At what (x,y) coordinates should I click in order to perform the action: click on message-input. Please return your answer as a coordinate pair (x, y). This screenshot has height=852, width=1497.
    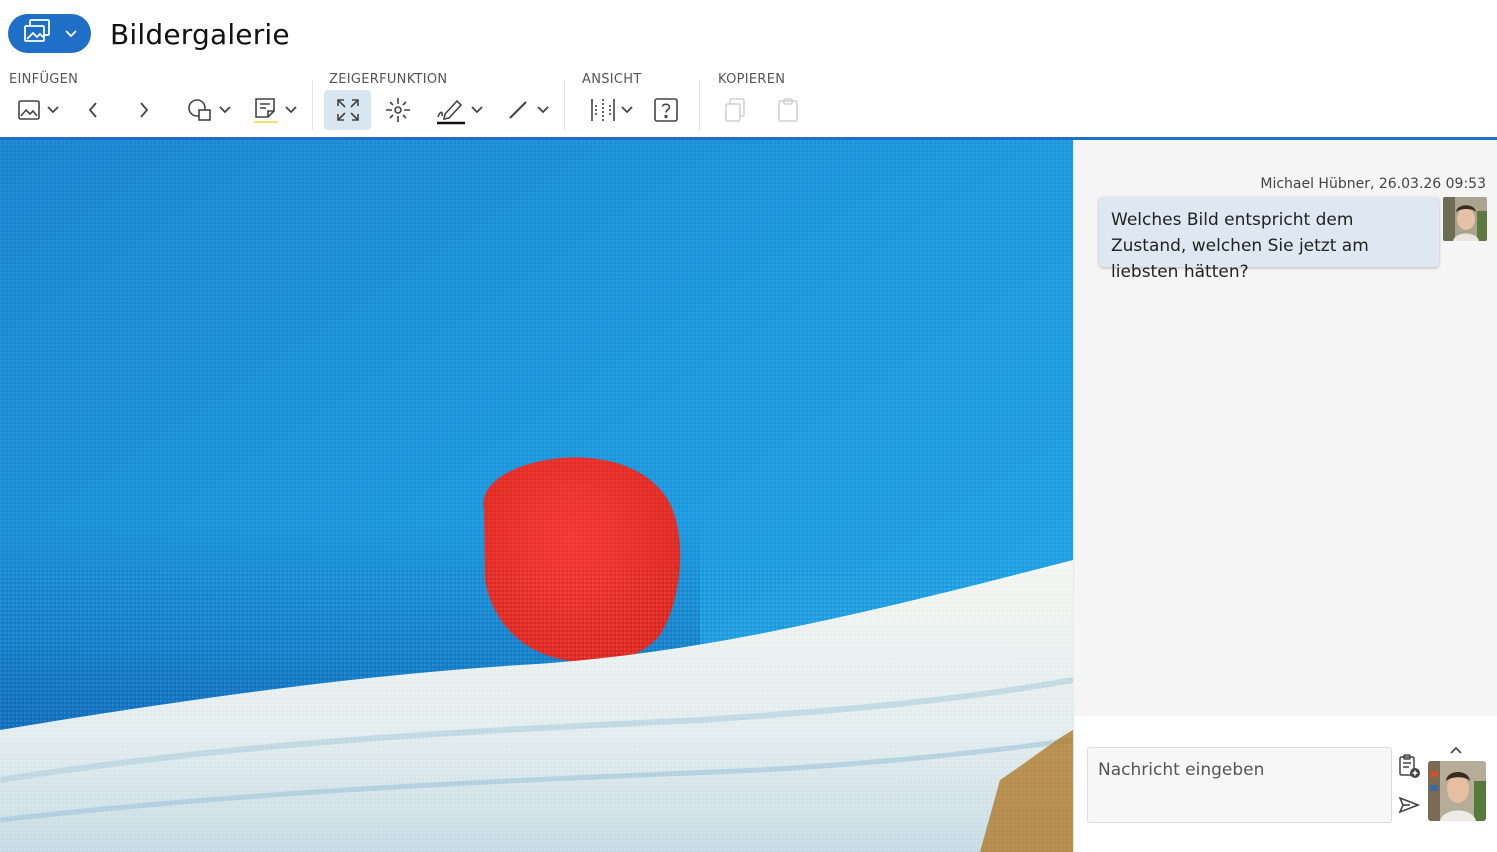
    Looking at the image, I should click on (1239, 785).